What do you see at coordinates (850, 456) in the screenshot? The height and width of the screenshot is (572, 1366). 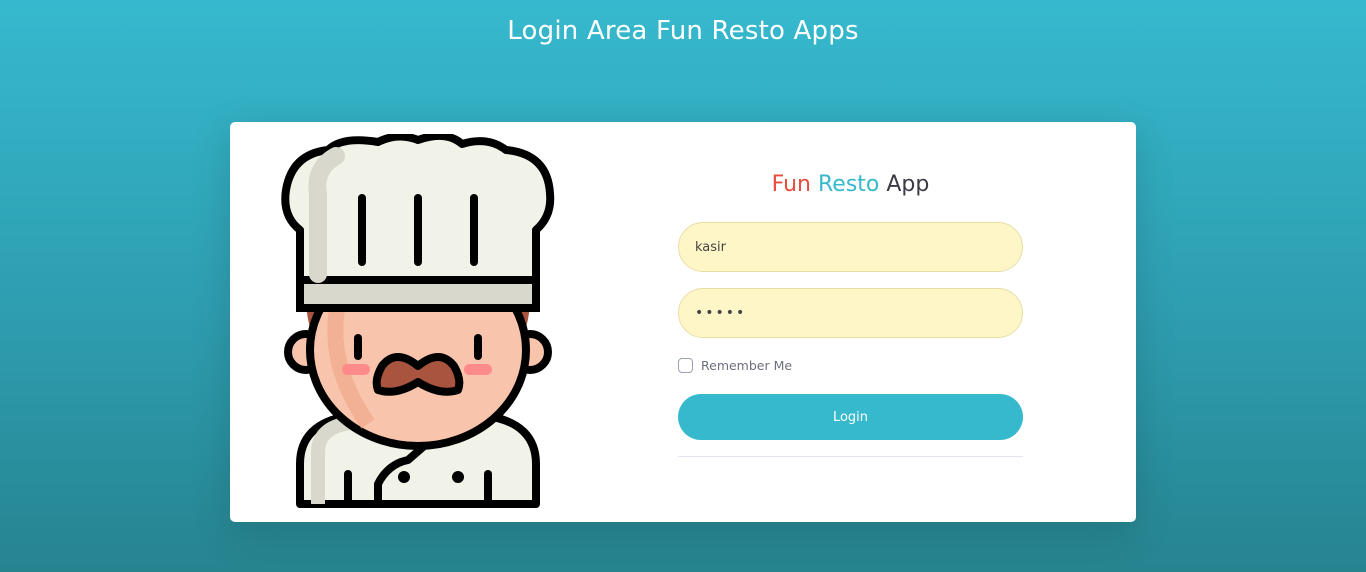 I see `divider` at bounding box center [850, 456].